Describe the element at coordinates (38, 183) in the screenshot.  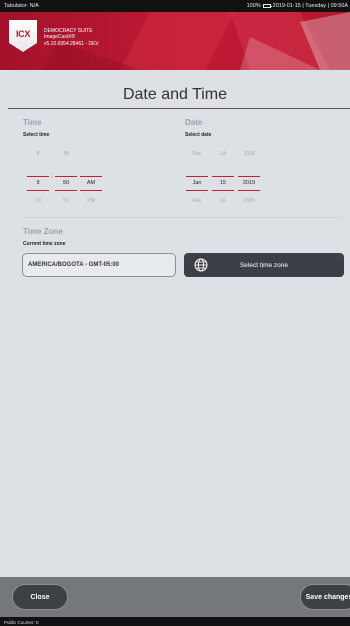
I see `hour-value: 9` at that location.